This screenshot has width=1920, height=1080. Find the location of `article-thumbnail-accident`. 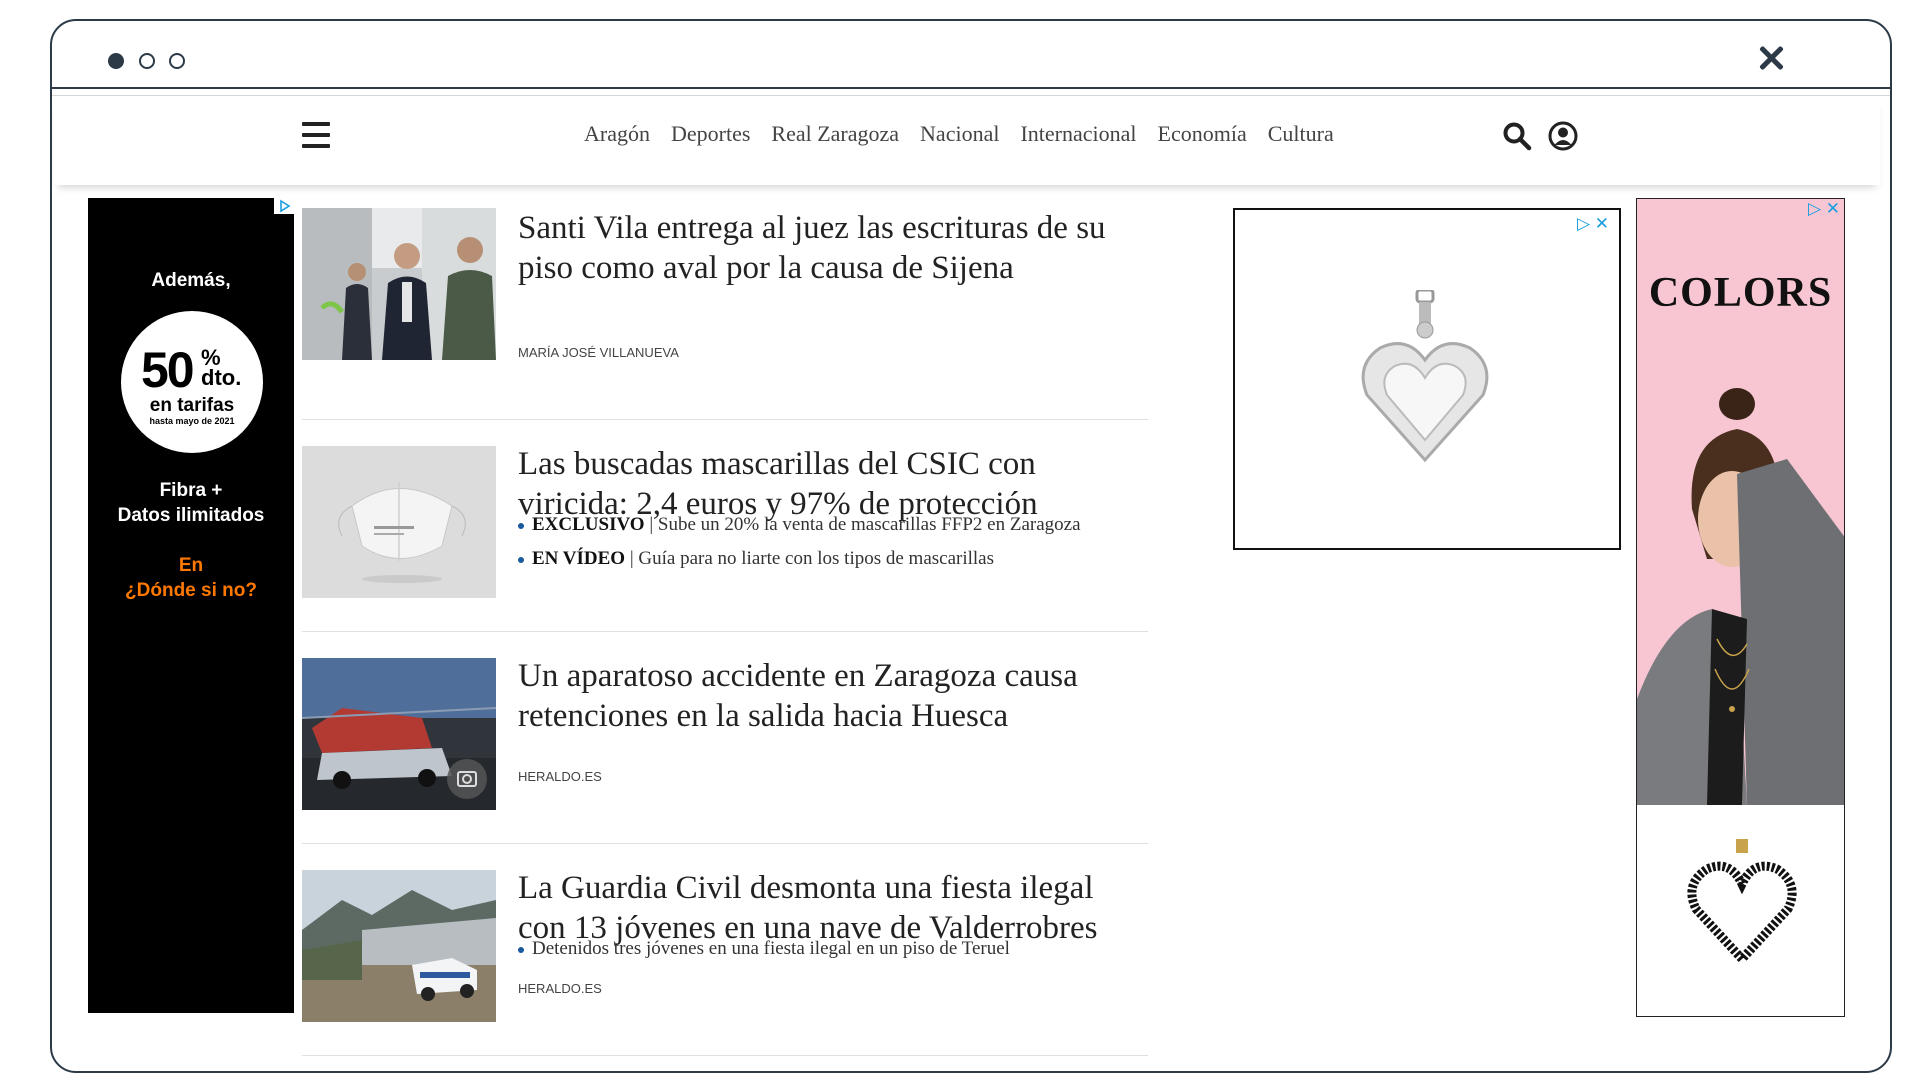

article-thumbnail-accident is located at coordinates (399, 734).